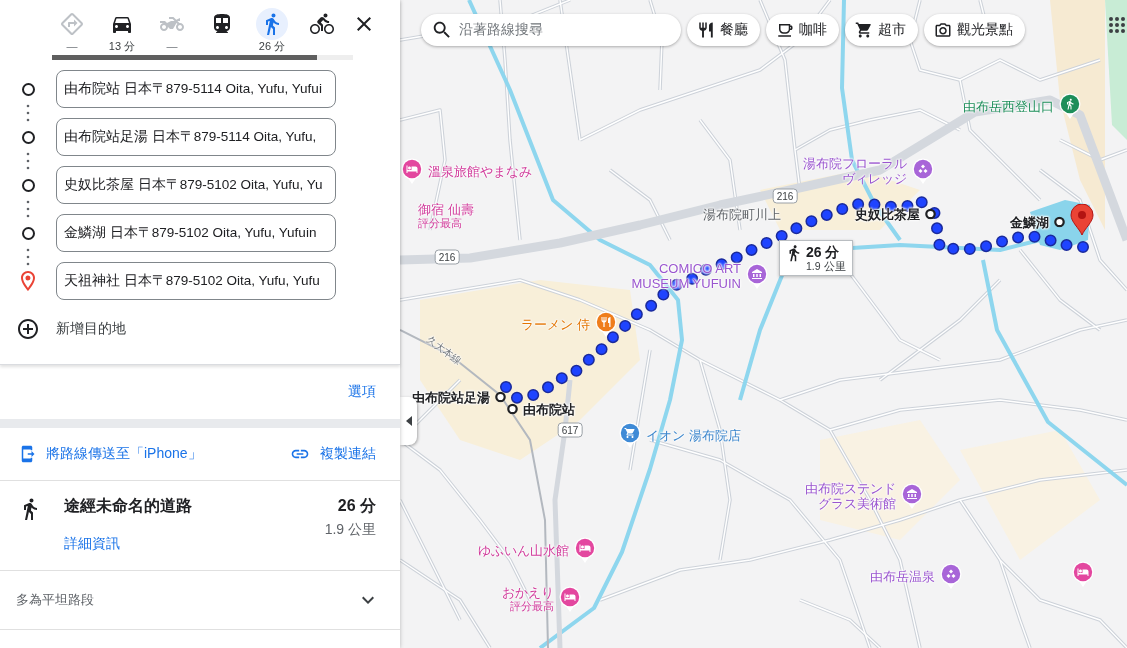  I want to click on place-label: 御宿 仙壽, so click(446, 209).